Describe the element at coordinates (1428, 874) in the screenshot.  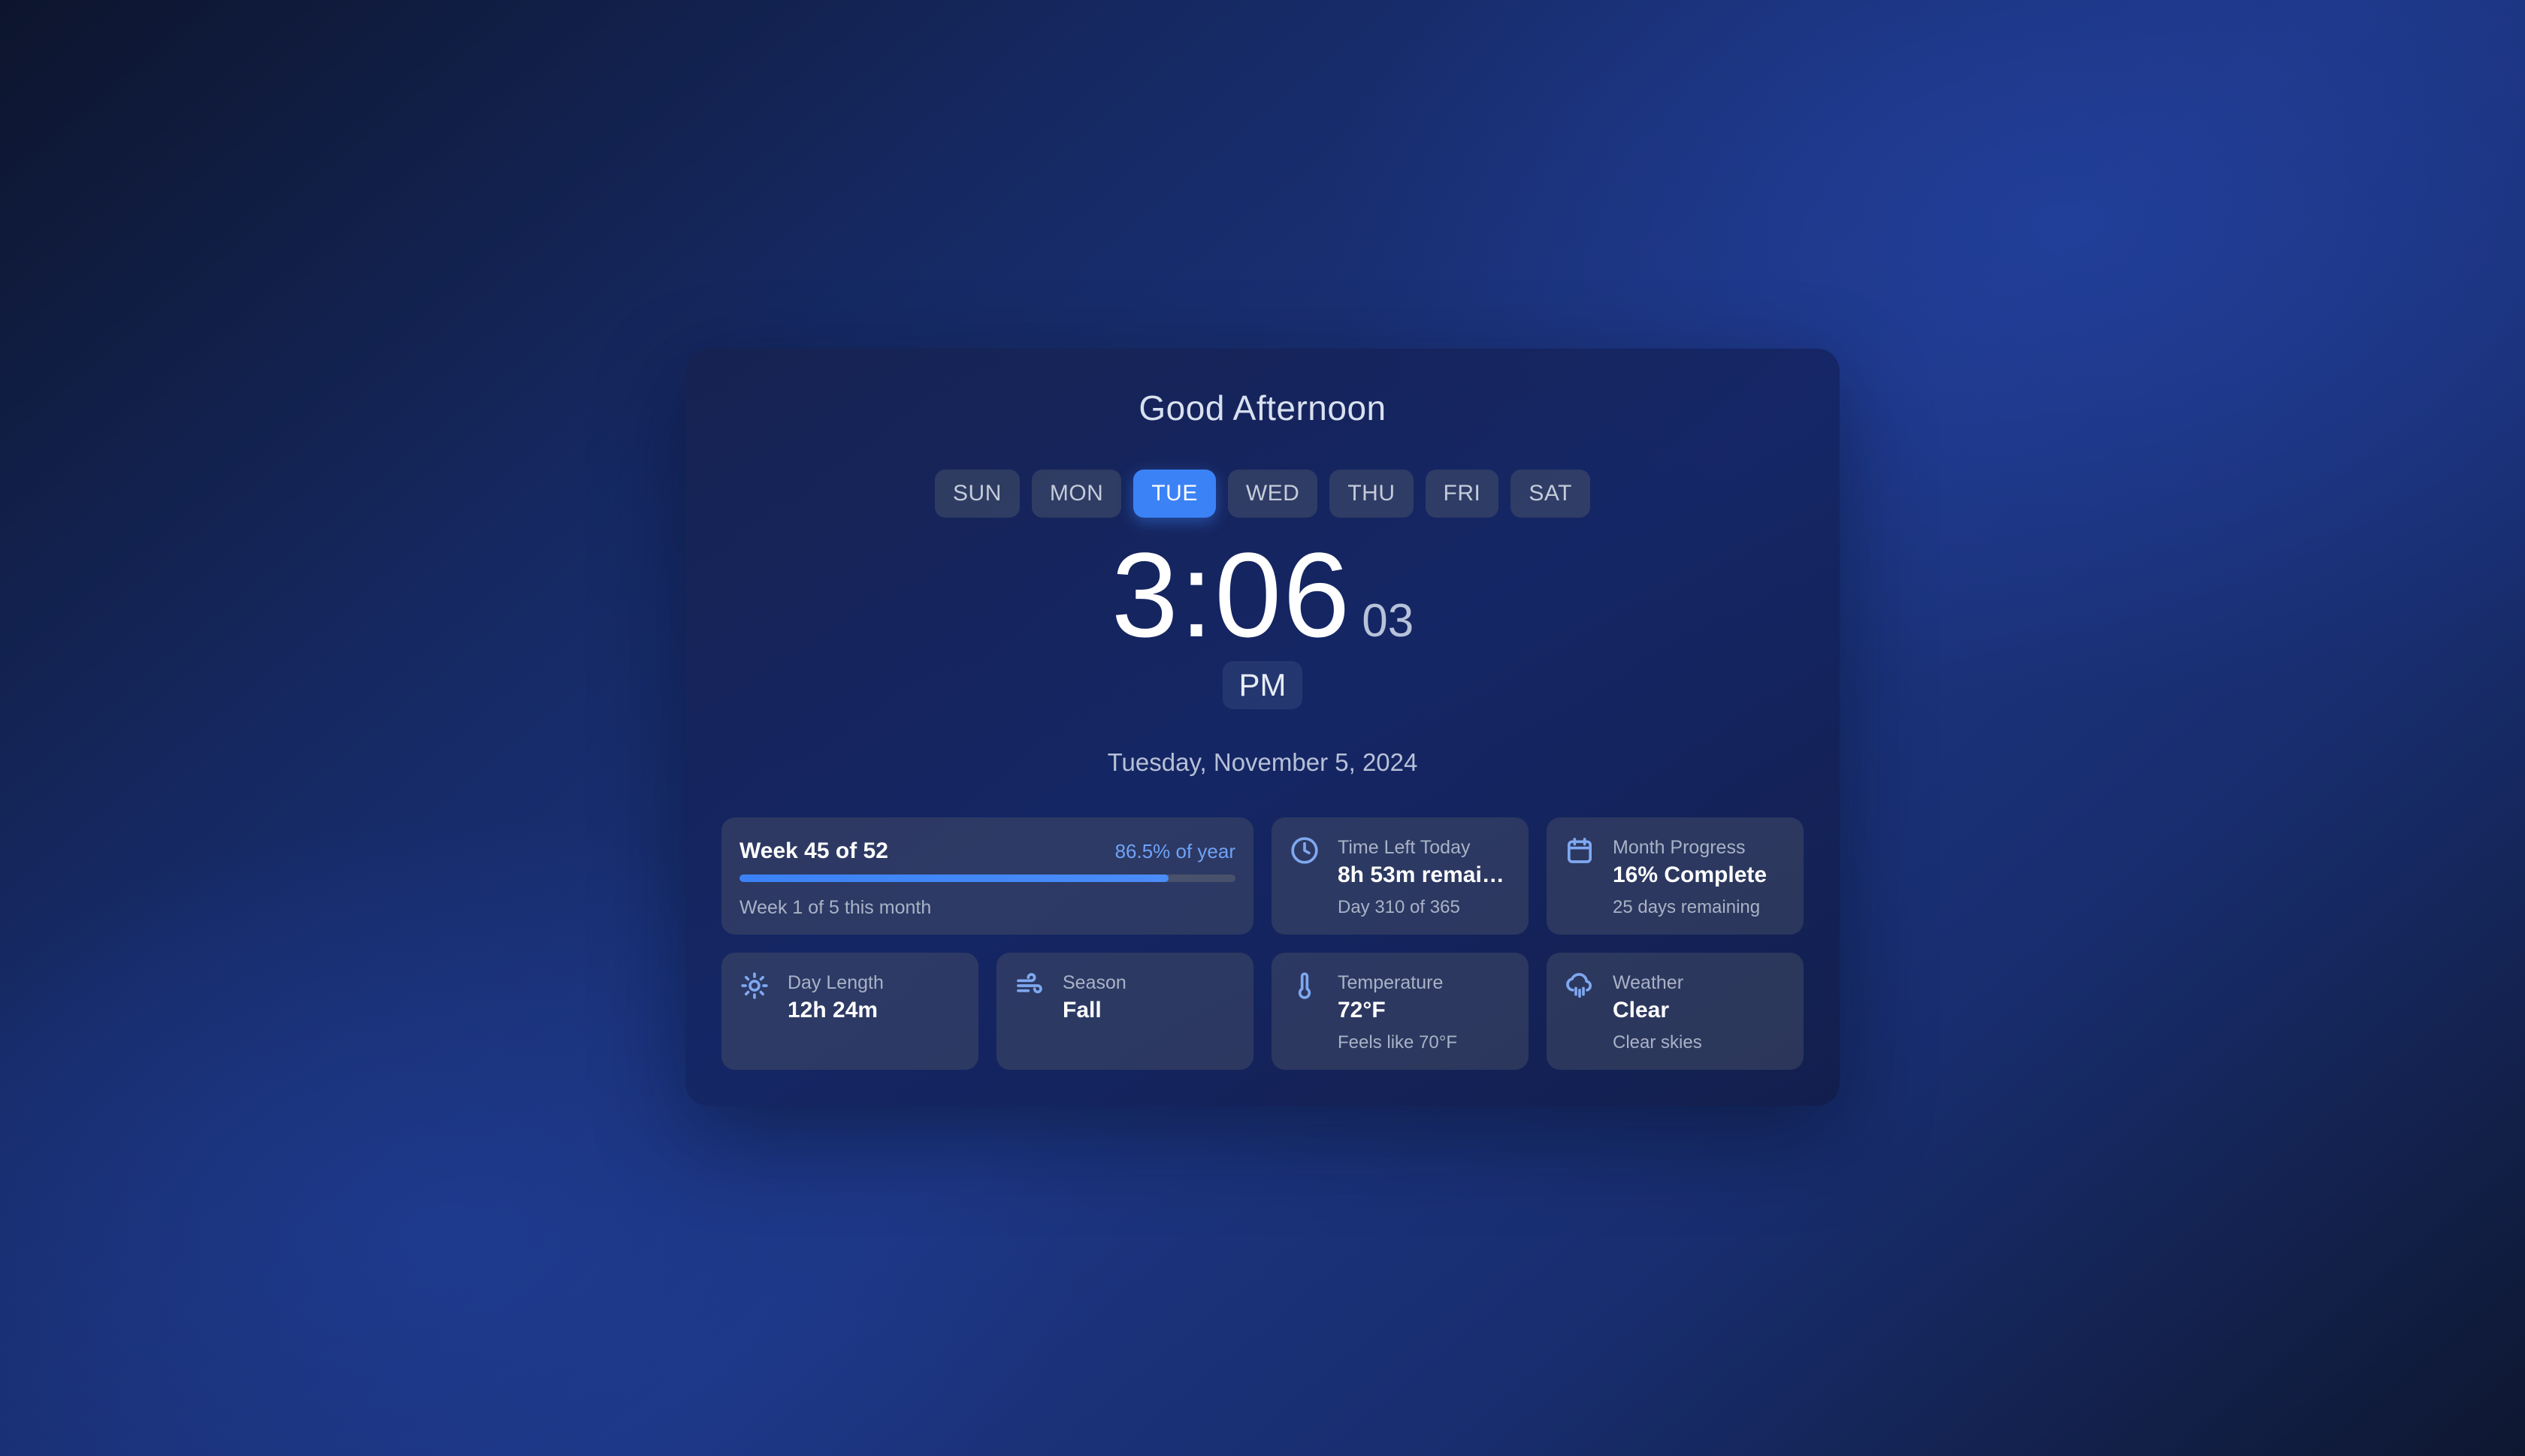
I see `time-left-value: 8h 53m remaining` at that location.